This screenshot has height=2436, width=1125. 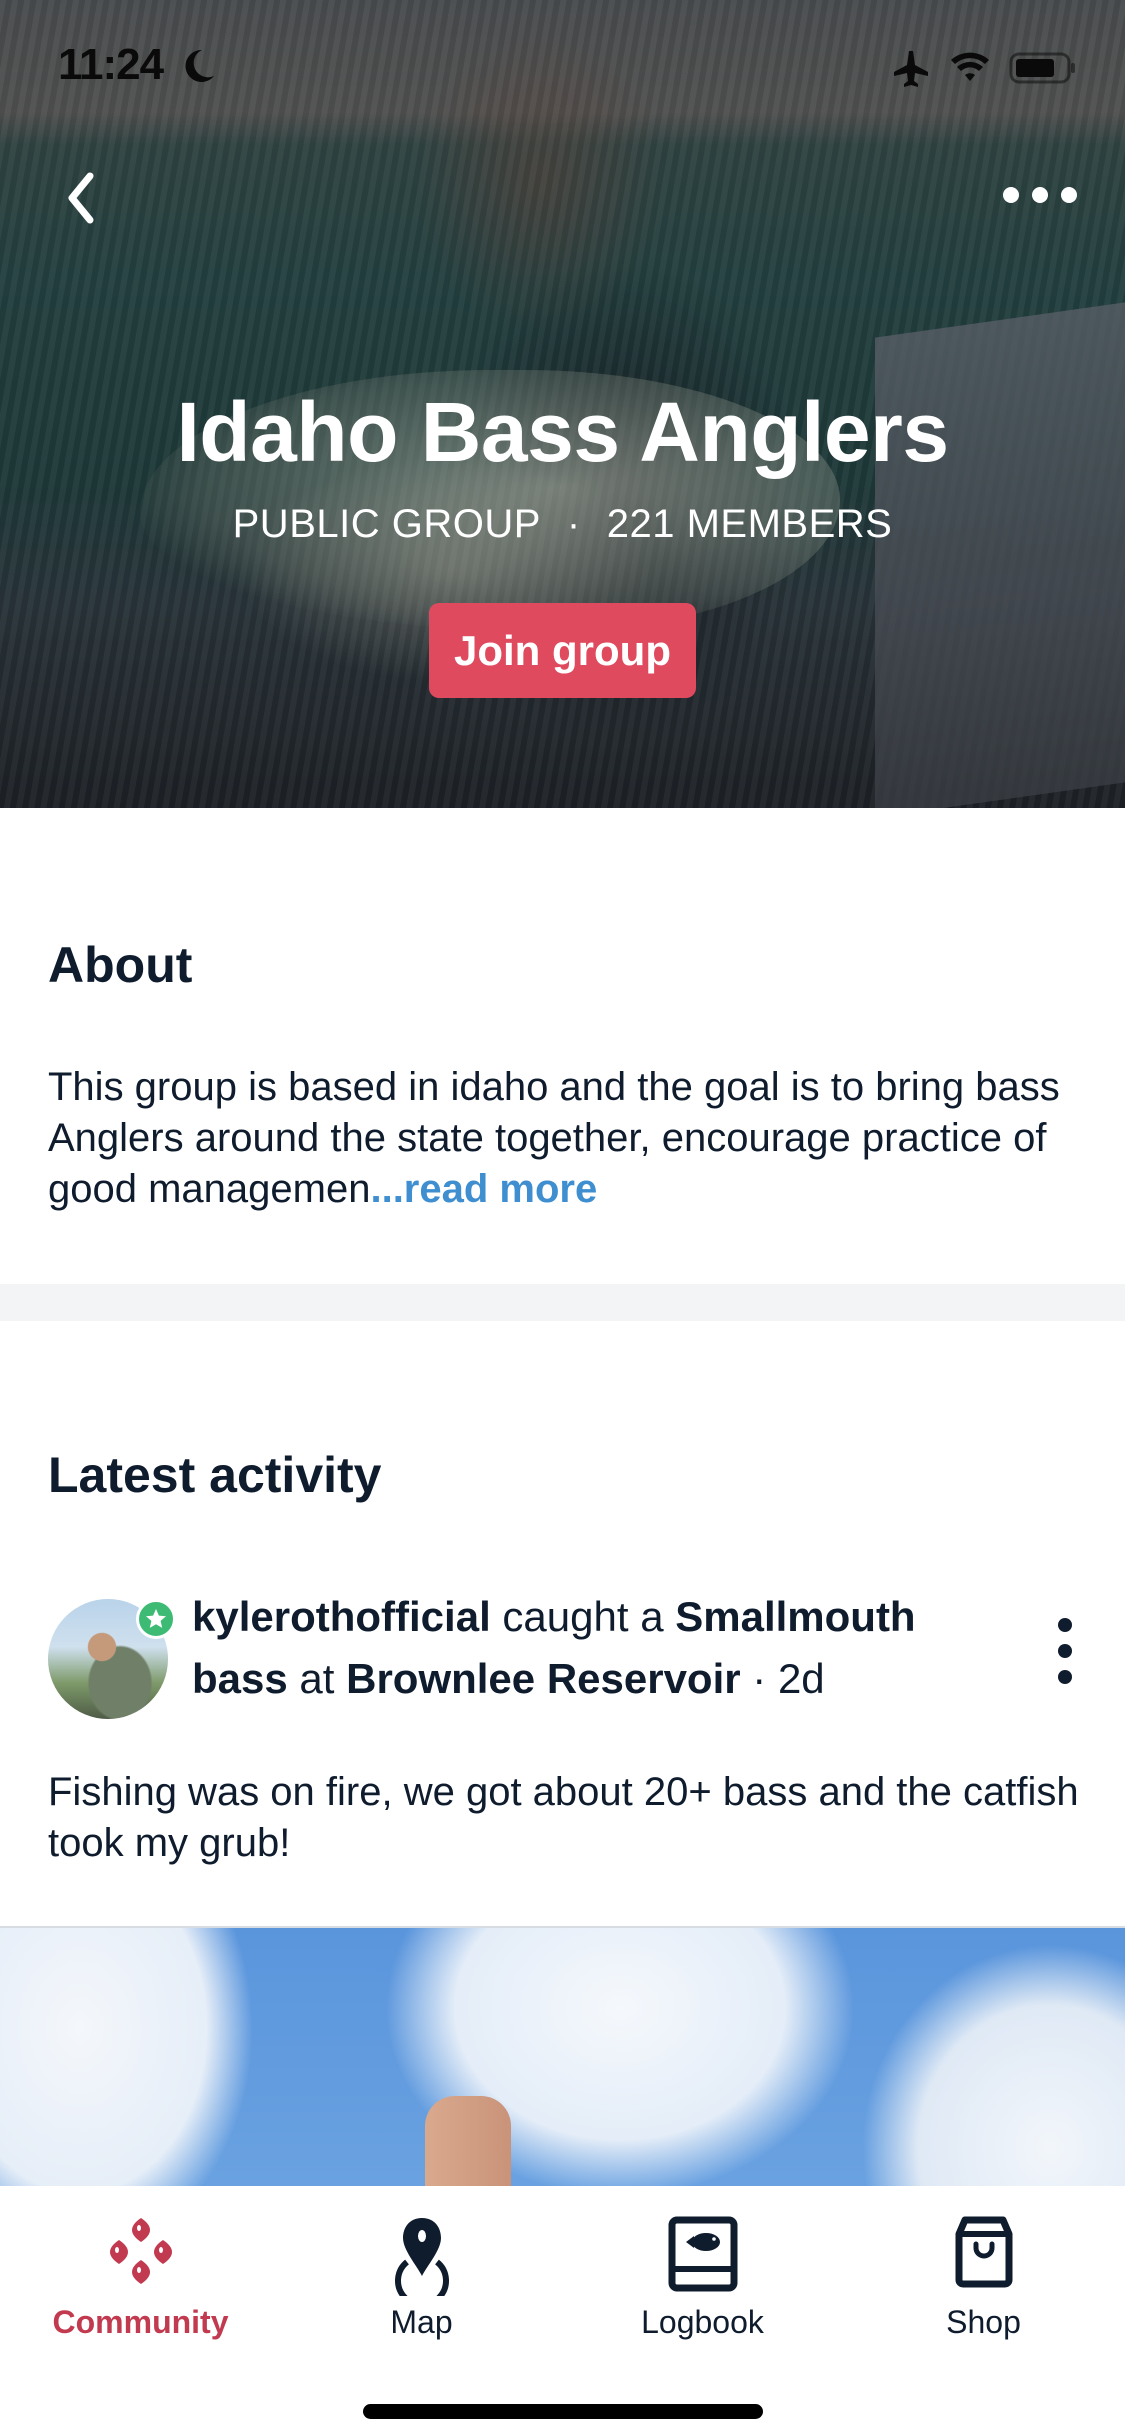 What do you see at coordinates (120, 965) in the screenshot?
I see `about-heading: About` at bounding box center [120, 965].